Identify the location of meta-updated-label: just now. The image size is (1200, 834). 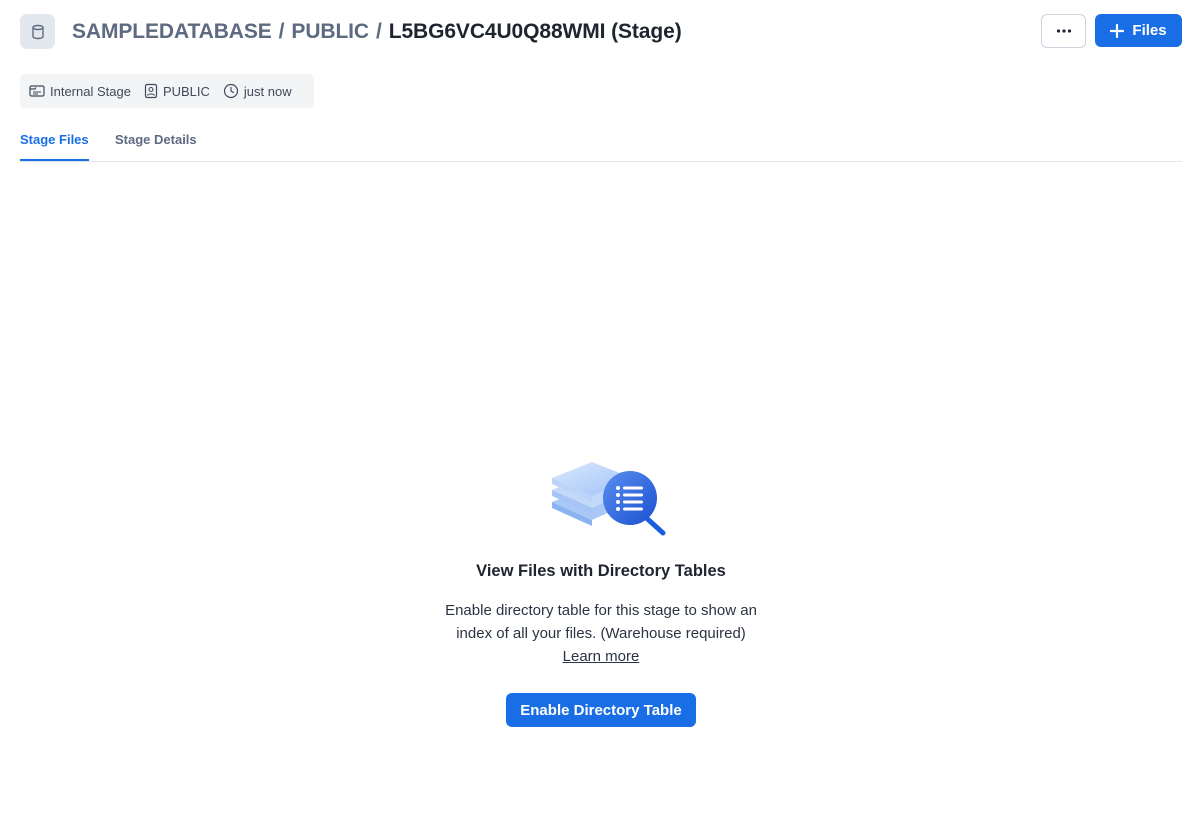
(267, 91).